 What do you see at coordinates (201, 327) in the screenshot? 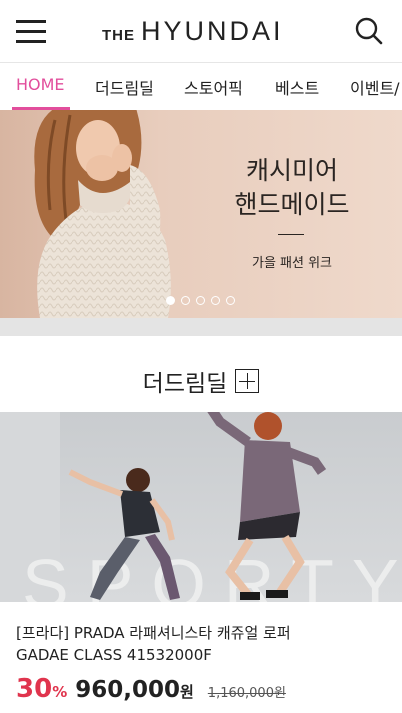
I see `section-divider` at bounding box center [201, 327].